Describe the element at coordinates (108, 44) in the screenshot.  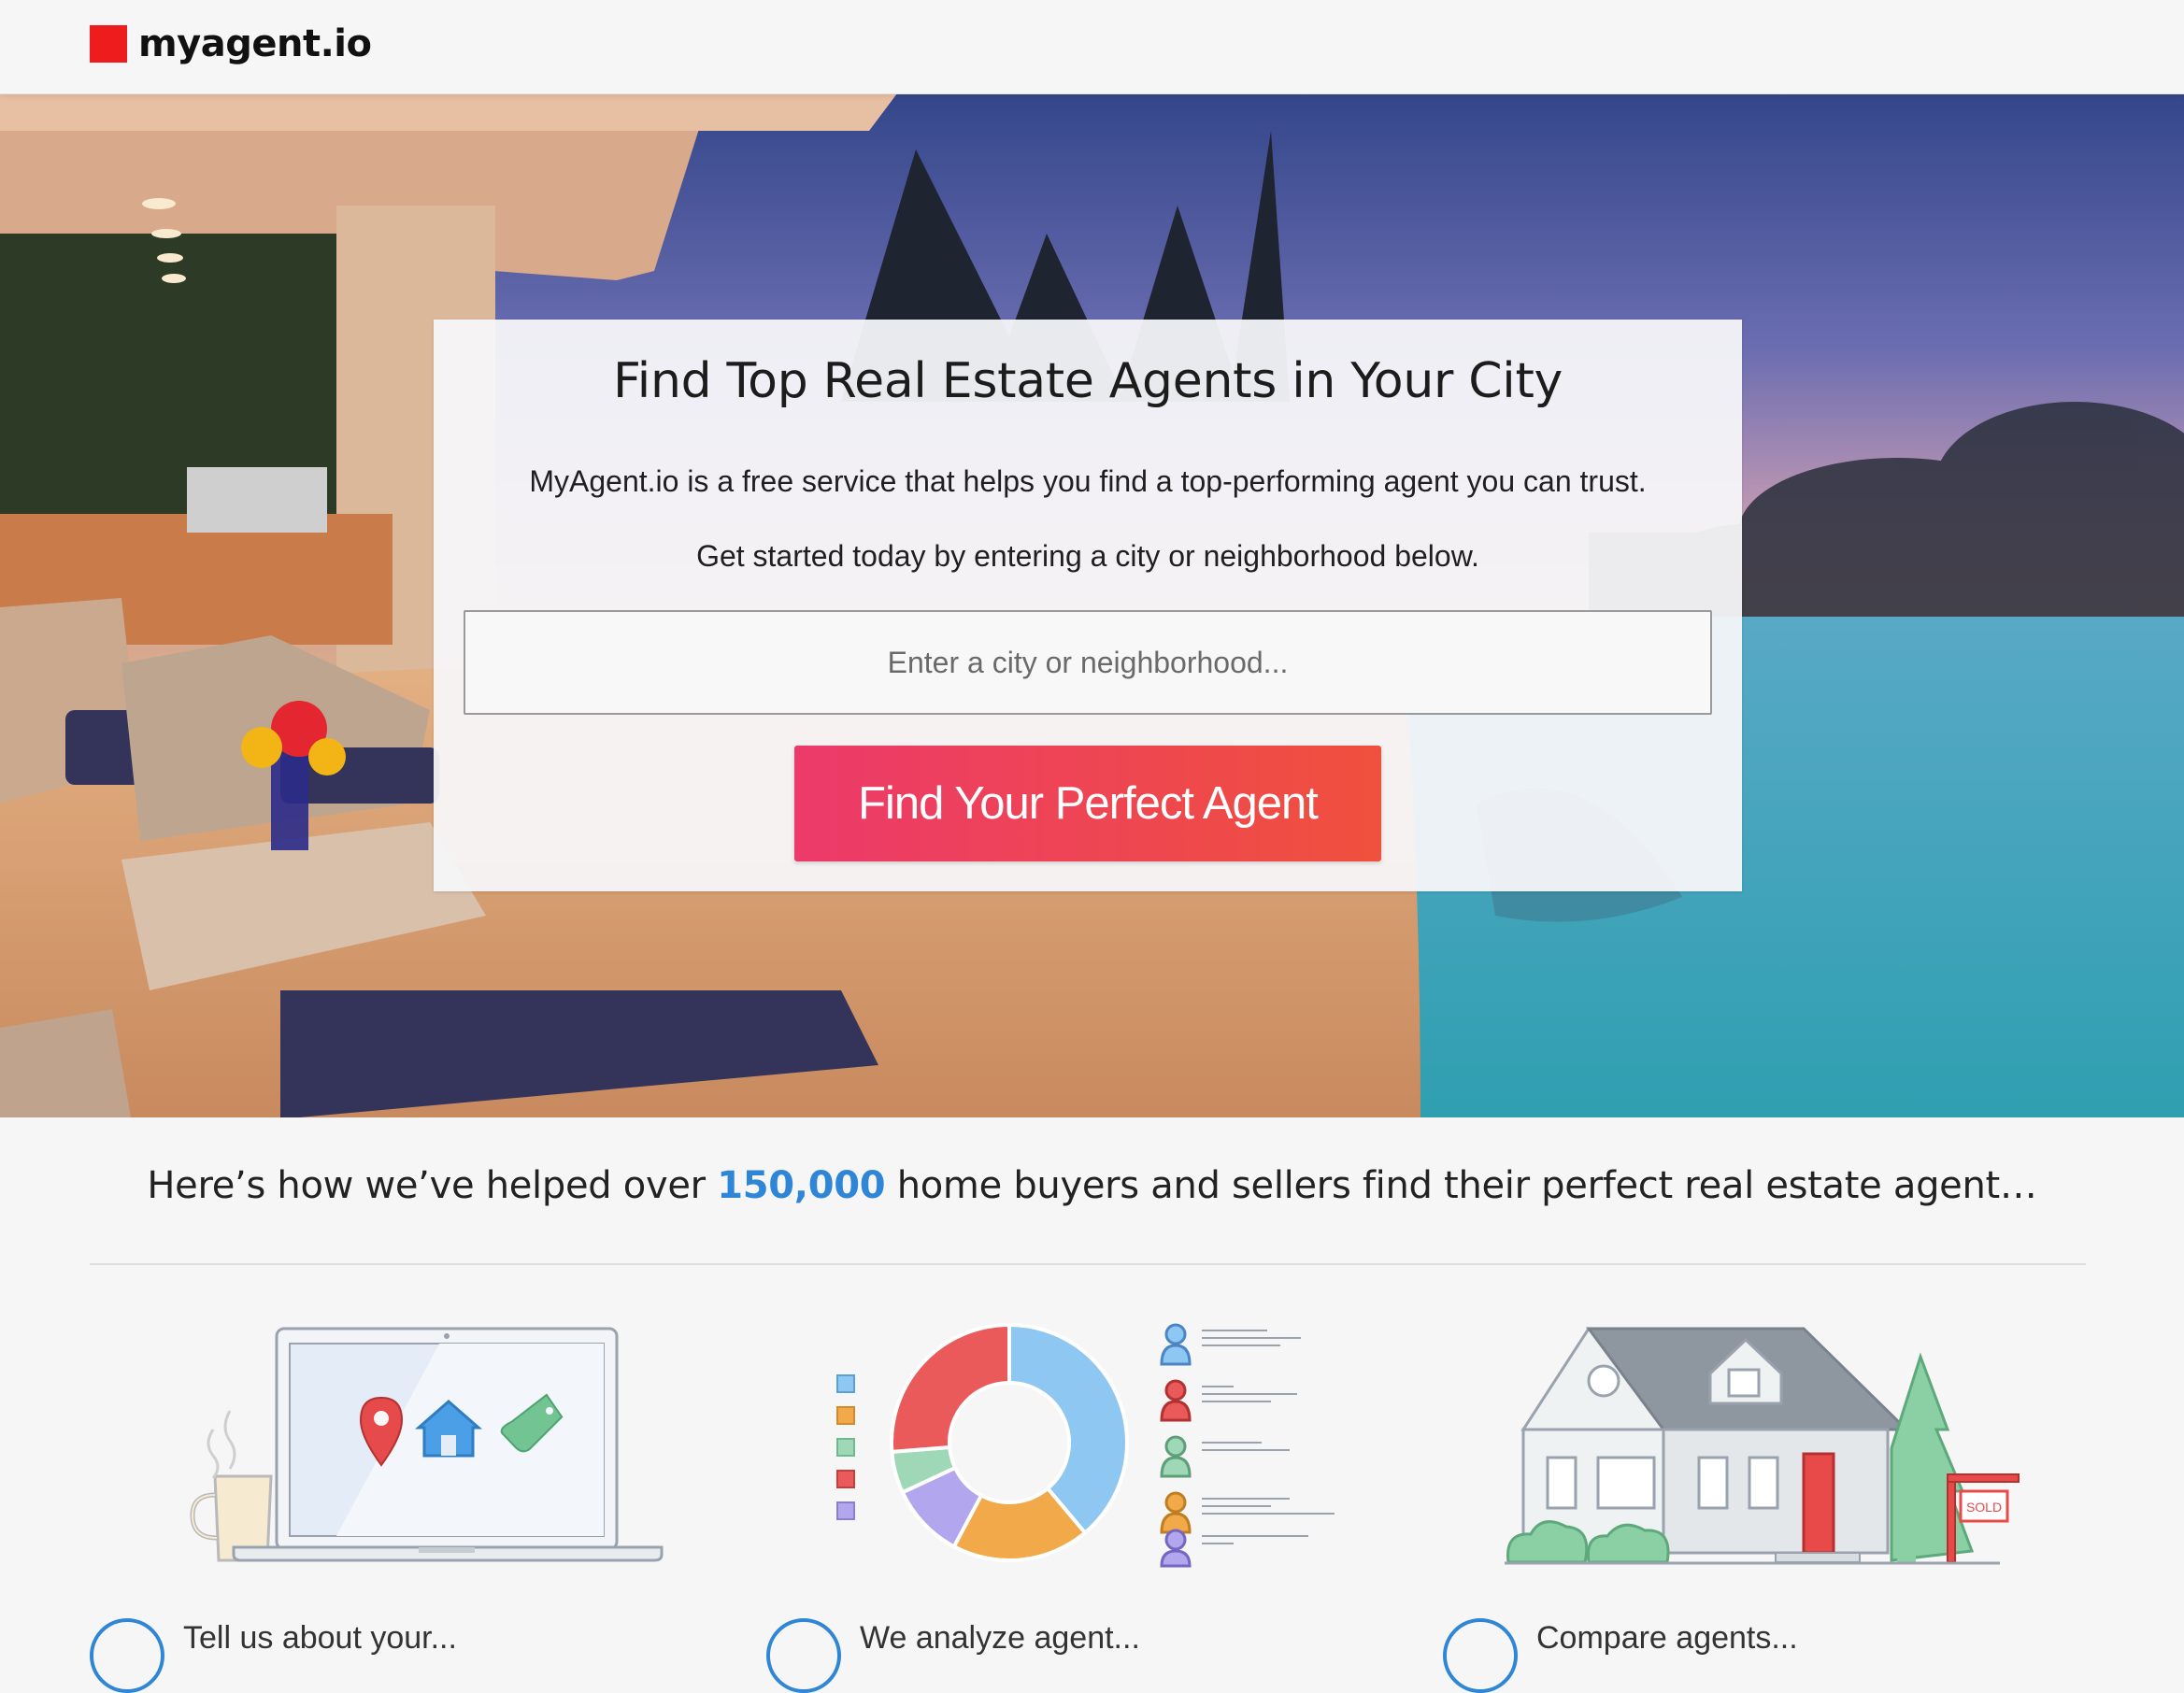
I see `logo-square-icon` at that location.